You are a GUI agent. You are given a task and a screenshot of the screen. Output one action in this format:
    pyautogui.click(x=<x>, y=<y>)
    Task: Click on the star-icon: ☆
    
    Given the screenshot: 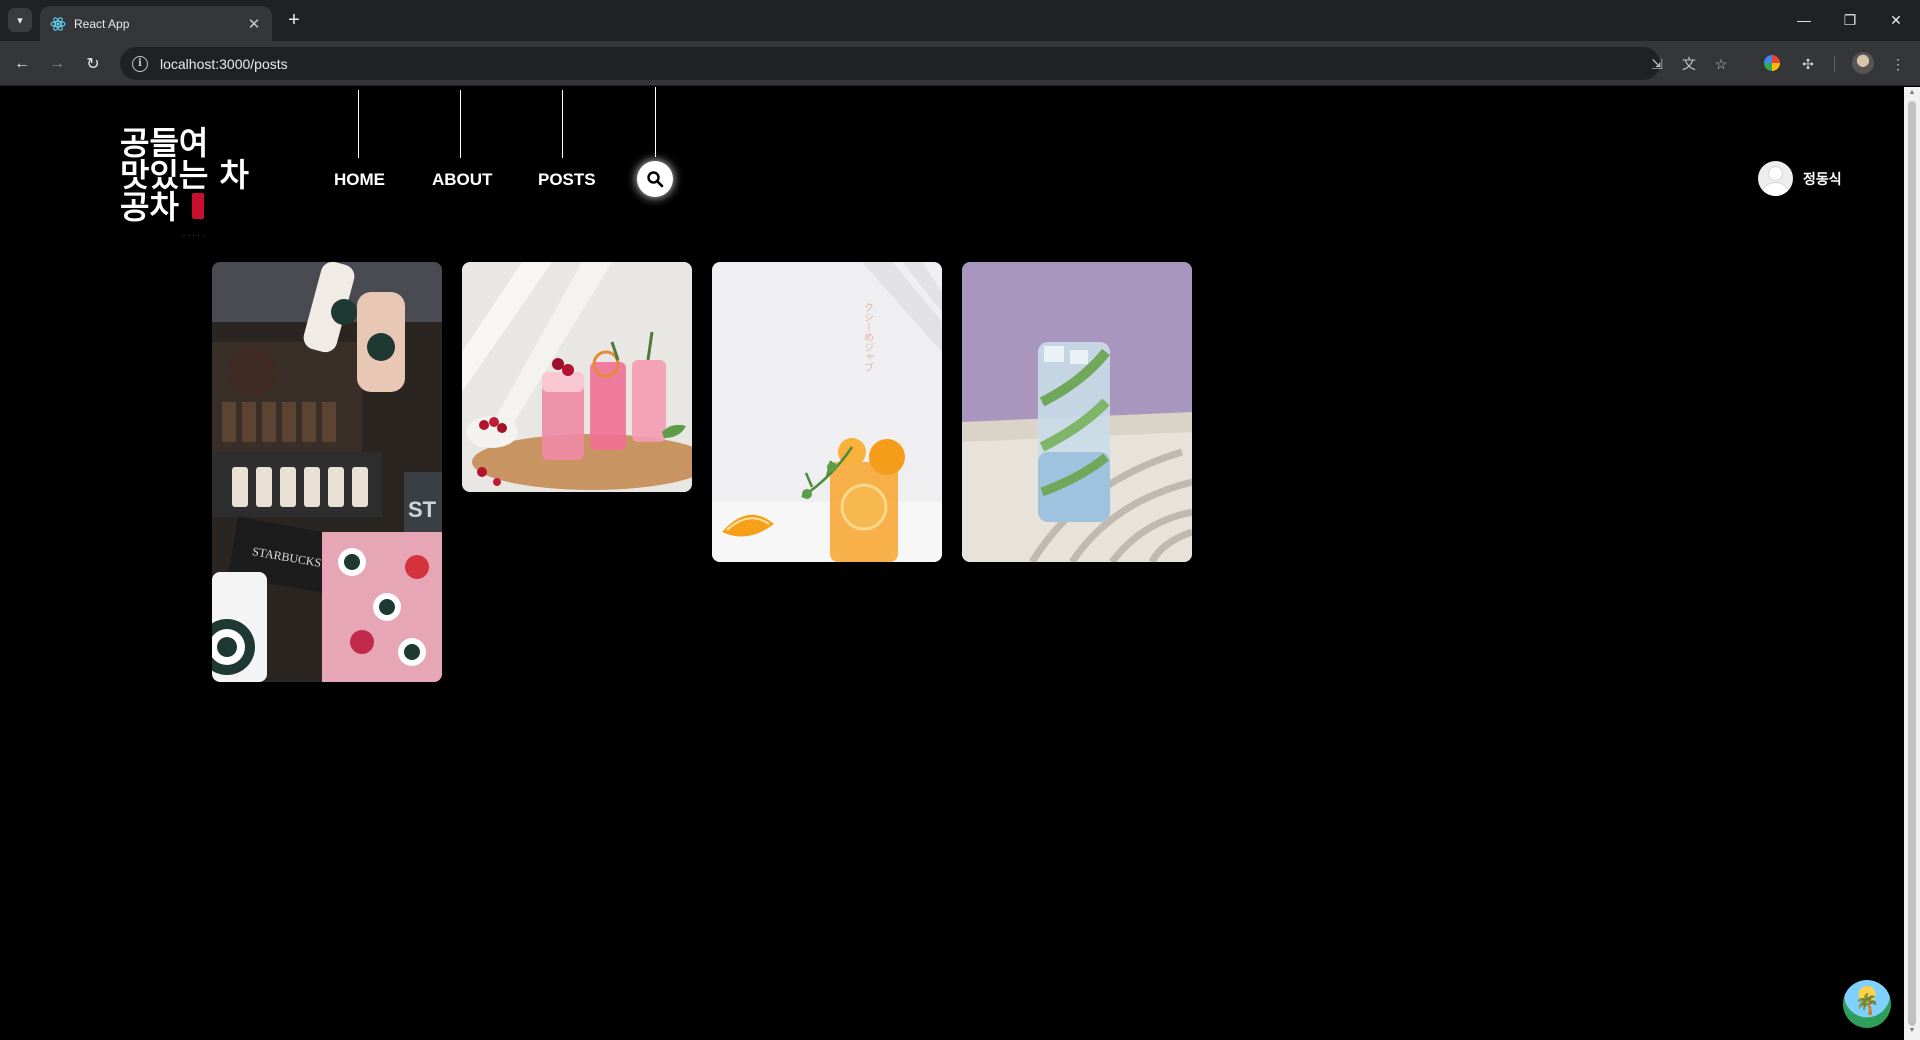 What is the action you would take?
    pyautogui.click(x=1721, y=64)
    